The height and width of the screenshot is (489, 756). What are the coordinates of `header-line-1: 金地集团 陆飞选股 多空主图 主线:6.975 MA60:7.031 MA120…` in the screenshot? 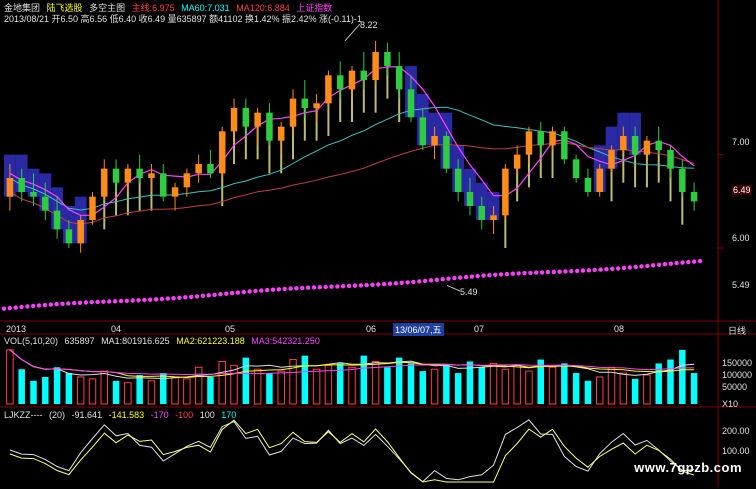 It's located at (170, 8).